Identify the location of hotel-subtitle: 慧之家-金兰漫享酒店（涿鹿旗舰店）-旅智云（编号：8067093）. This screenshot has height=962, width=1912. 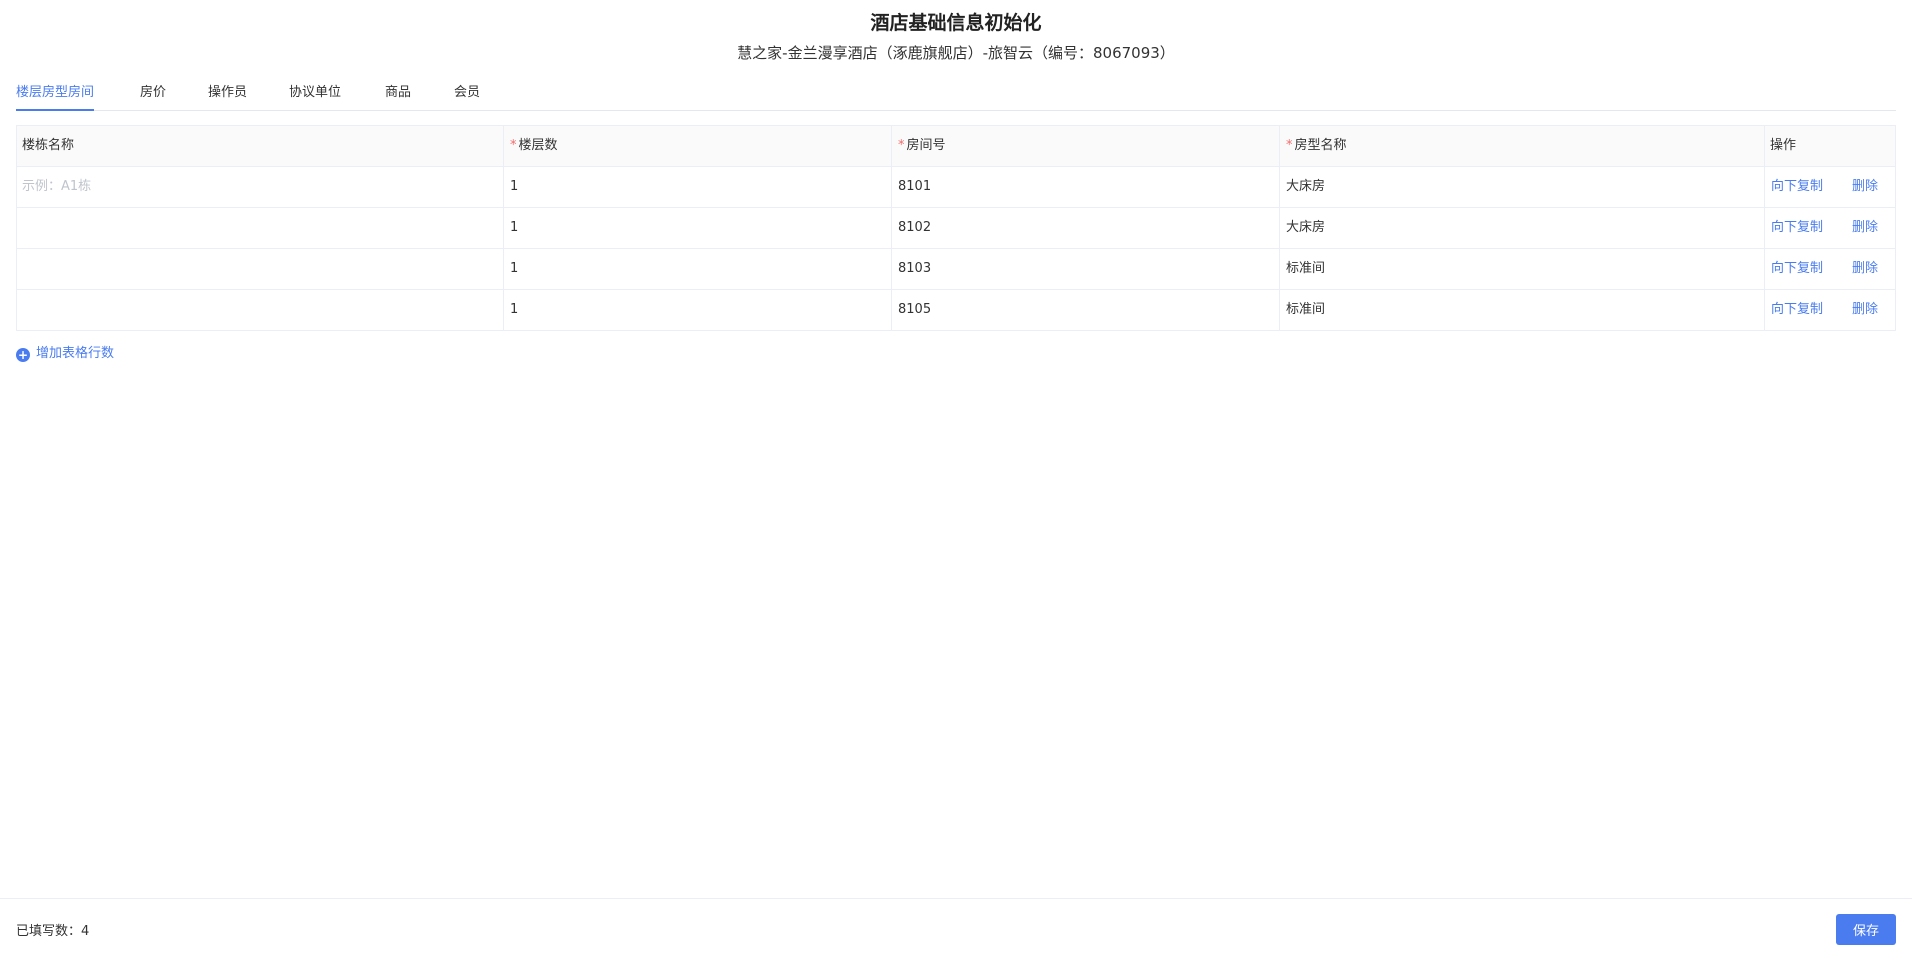
(956, 53).